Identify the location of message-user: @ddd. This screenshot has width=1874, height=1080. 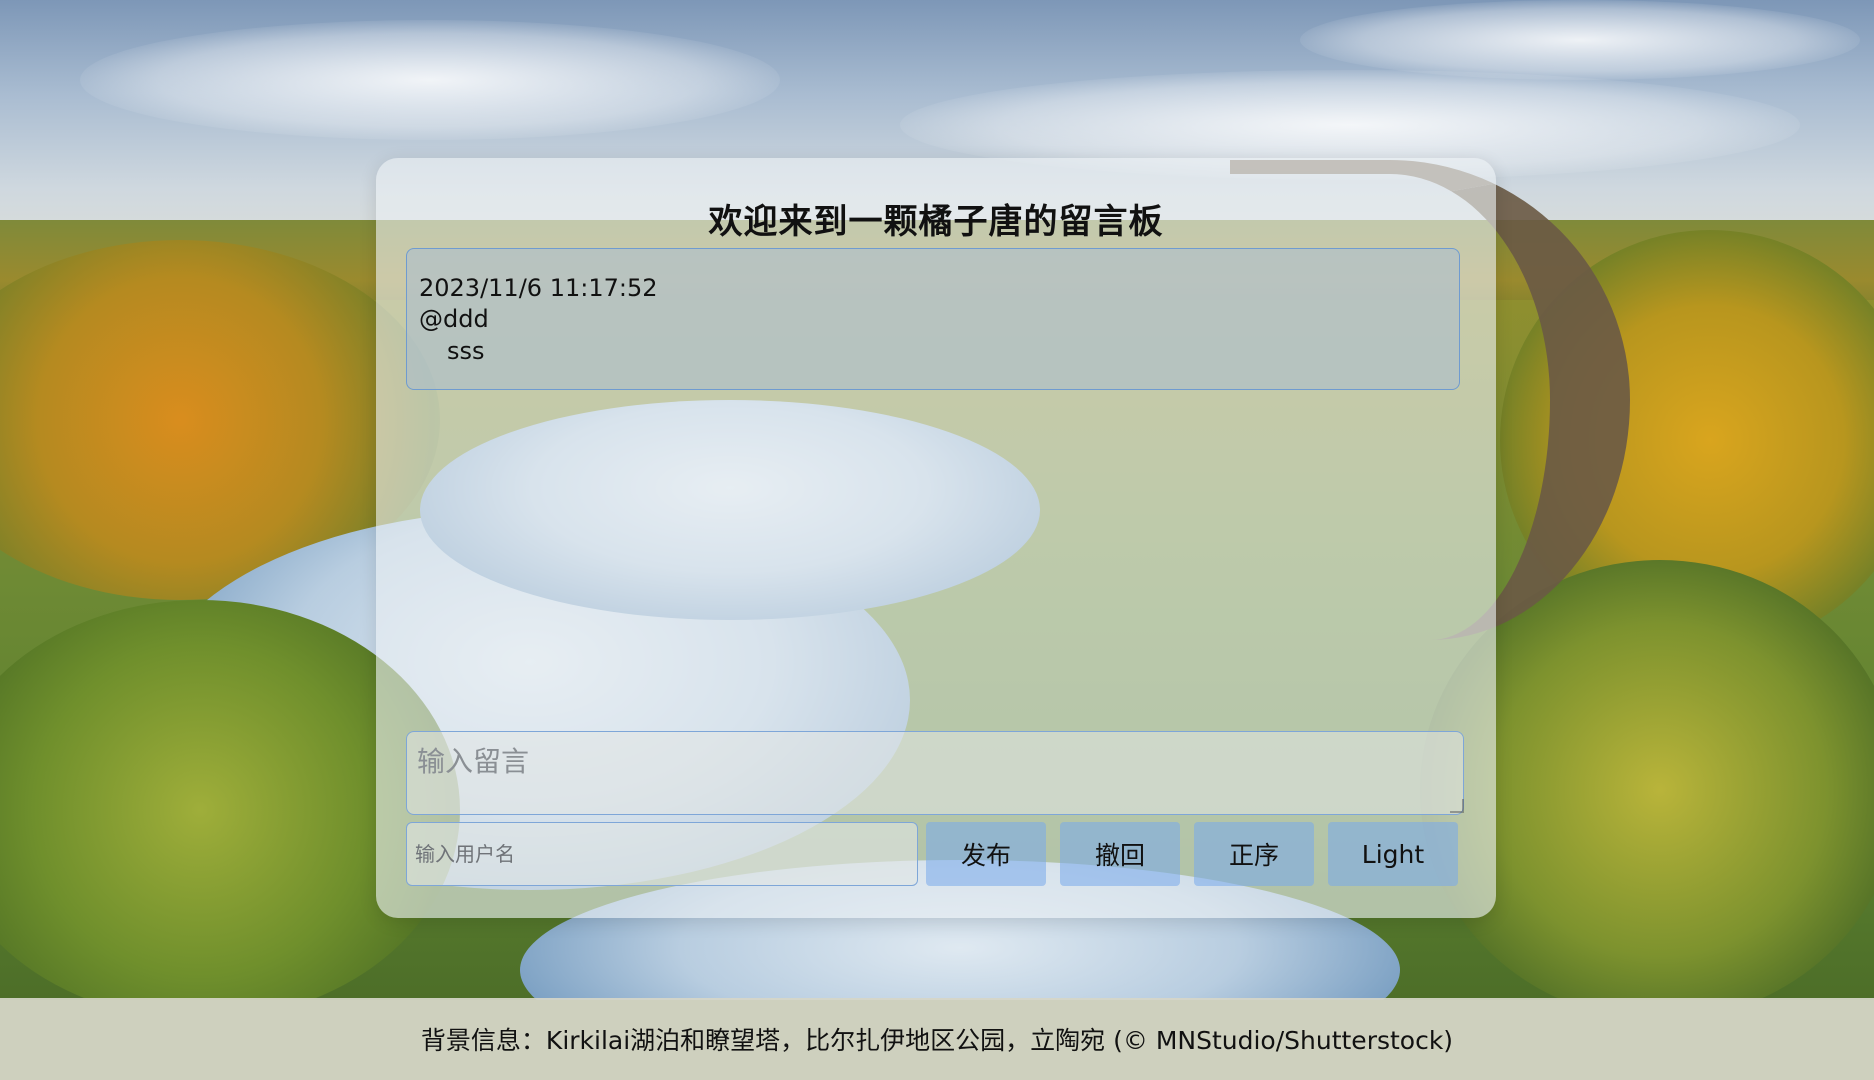
(454, 319).